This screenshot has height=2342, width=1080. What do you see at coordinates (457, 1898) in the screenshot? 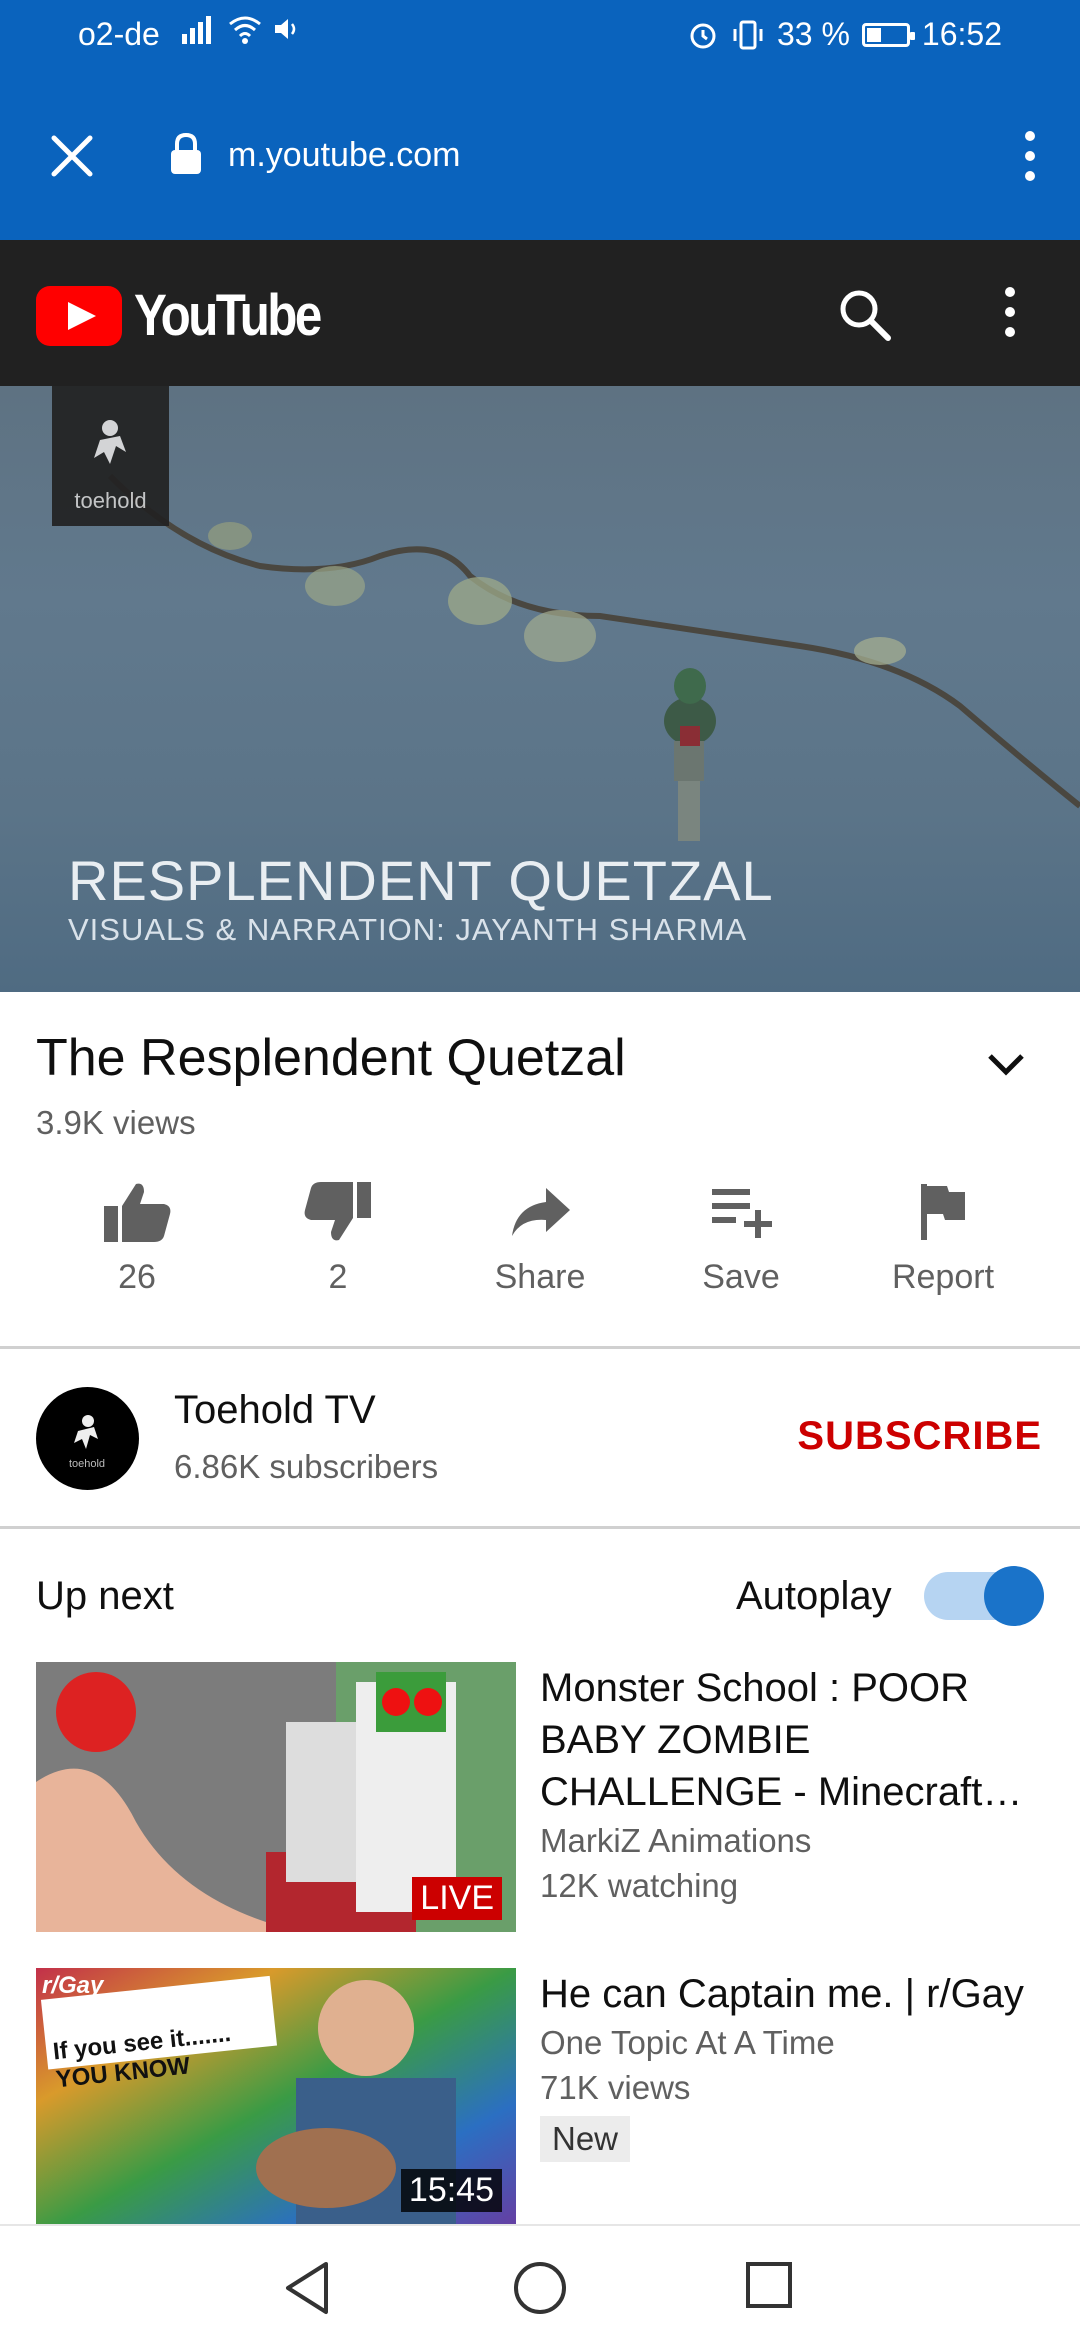
I see `live-badge: LIVE` at bounding box center [457, 1898].